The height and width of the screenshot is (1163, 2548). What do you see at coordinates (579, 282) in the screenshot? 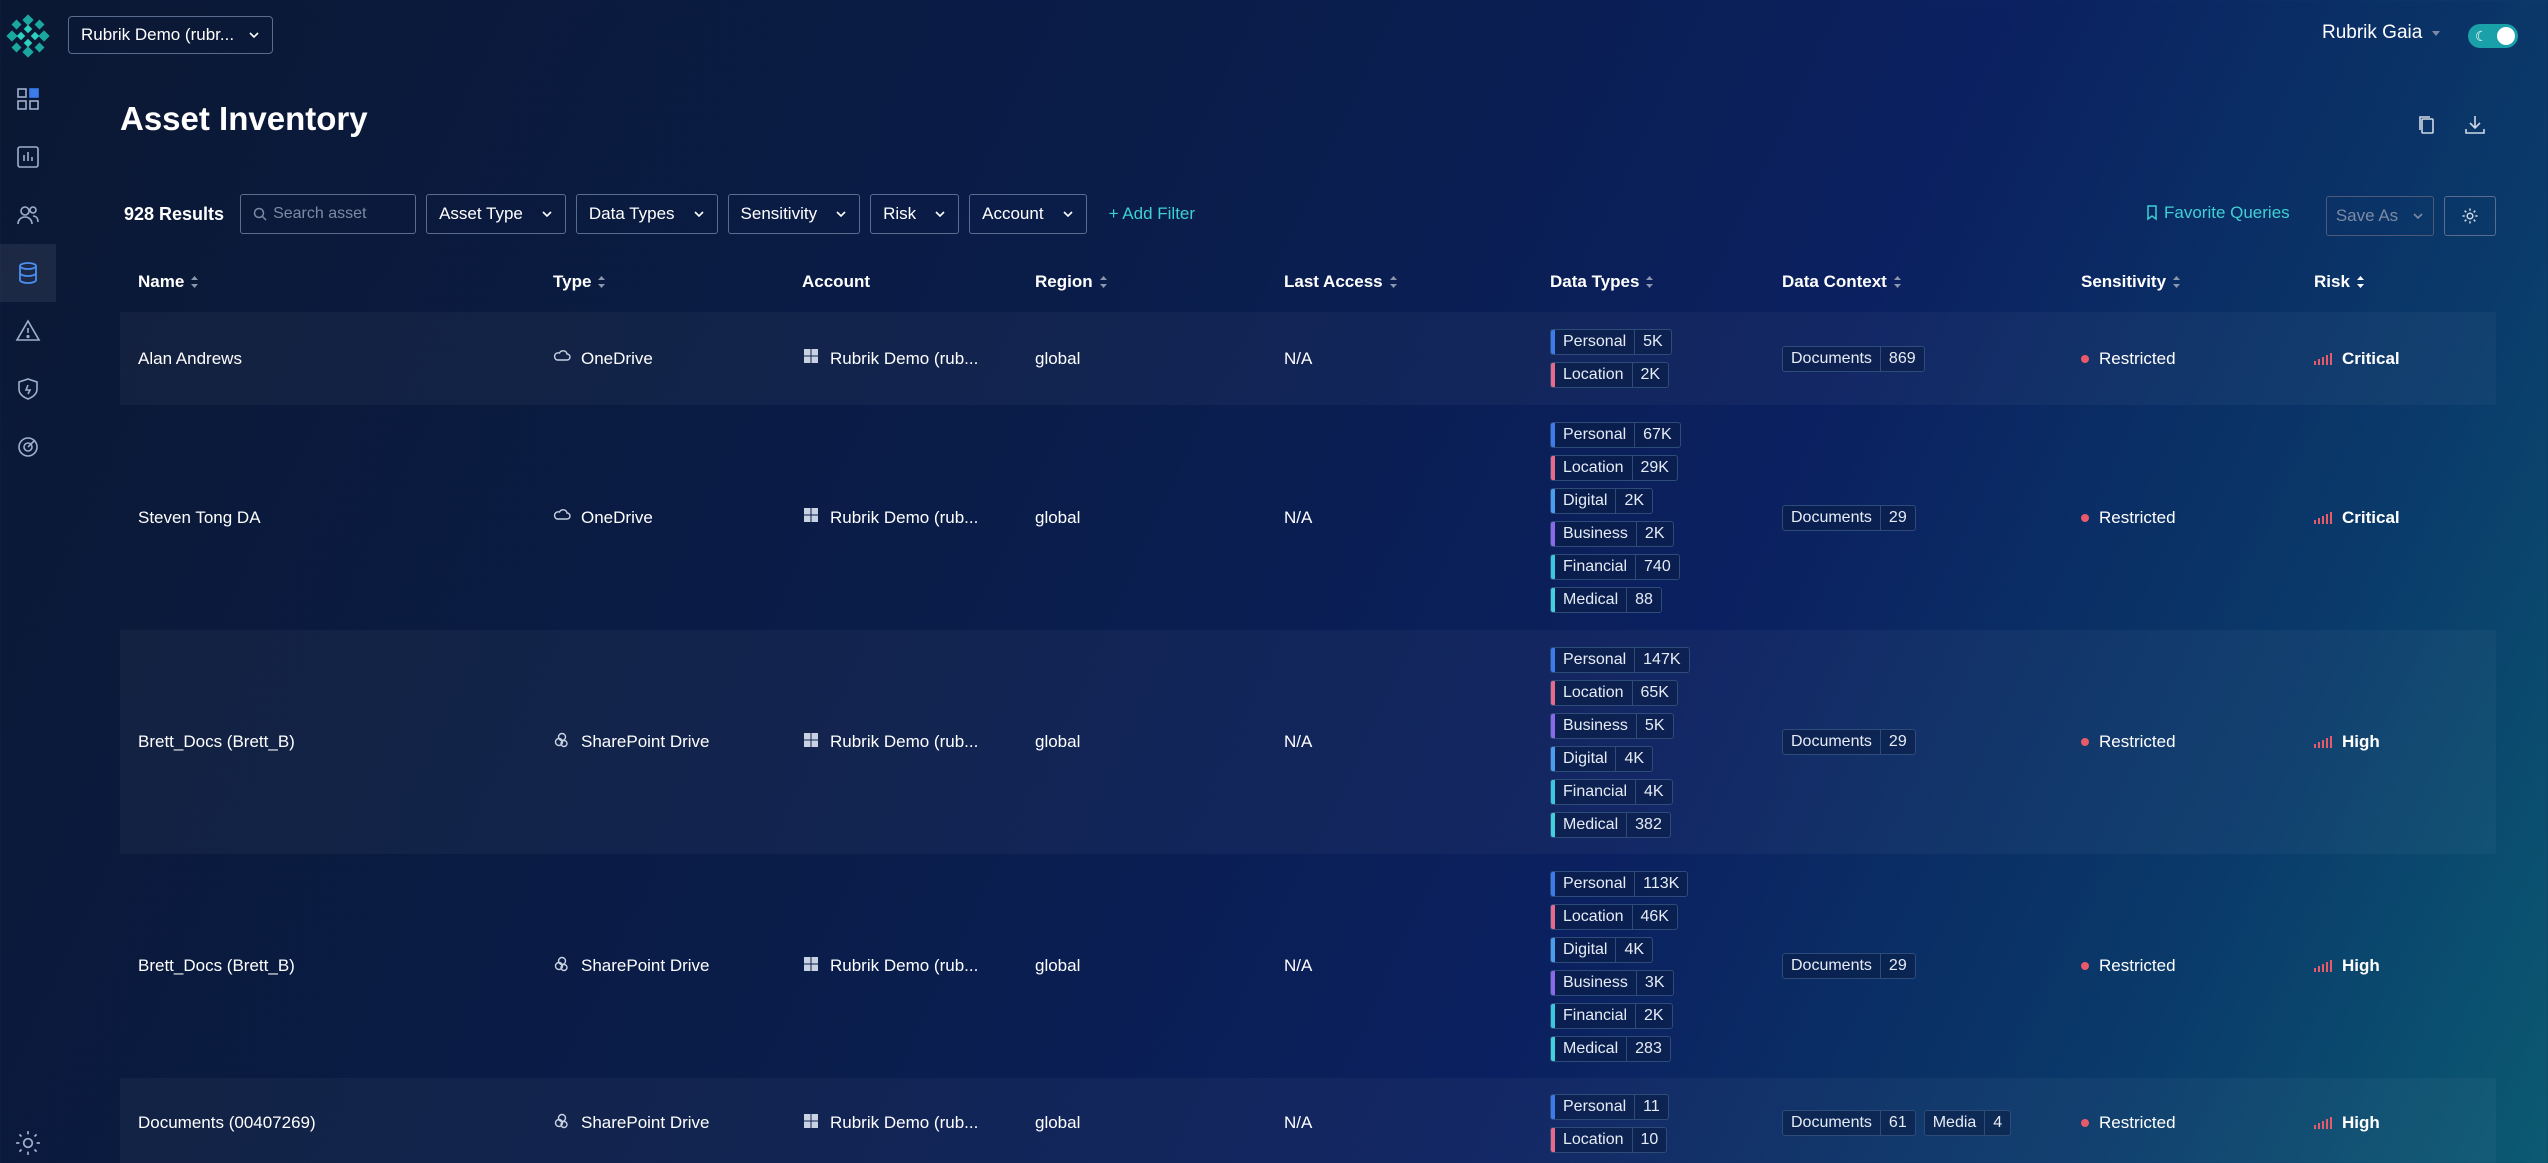
I see `column-header-type: Type` at bounding box center [579, 282].